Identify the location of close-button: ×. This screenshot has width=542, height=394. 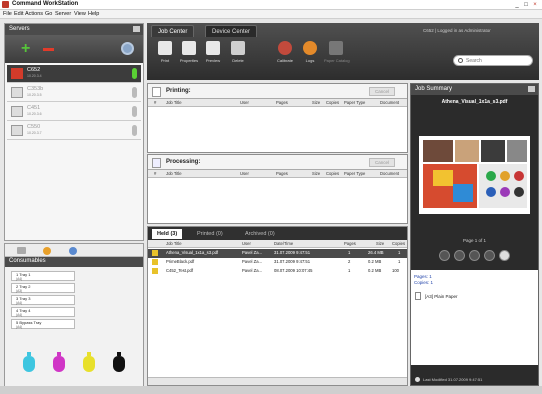
(535, 5).